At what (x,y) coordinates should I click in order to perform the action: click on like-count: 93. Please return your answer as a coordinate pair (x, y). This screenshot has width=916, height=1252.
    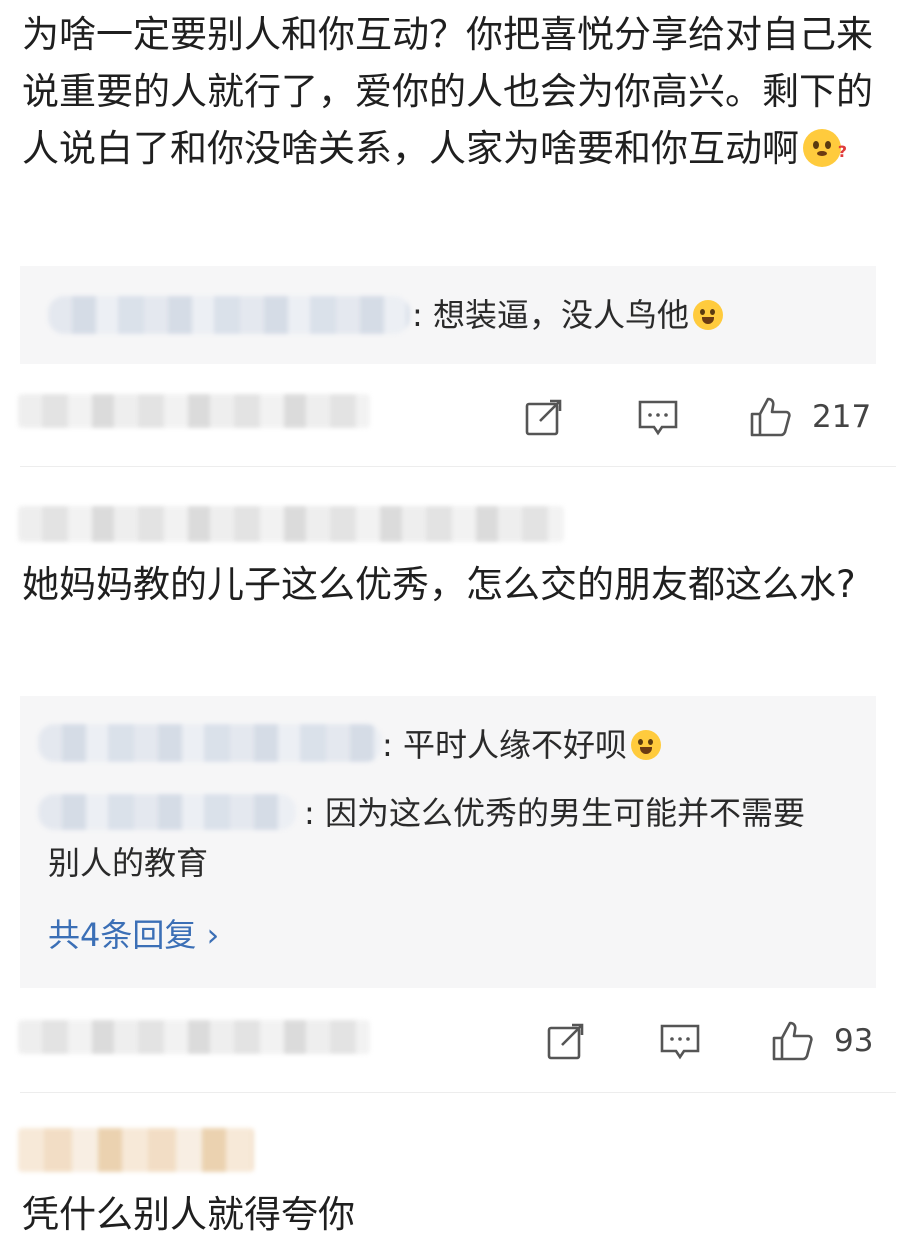
    Looking at the image, I should click on (854, 1041).